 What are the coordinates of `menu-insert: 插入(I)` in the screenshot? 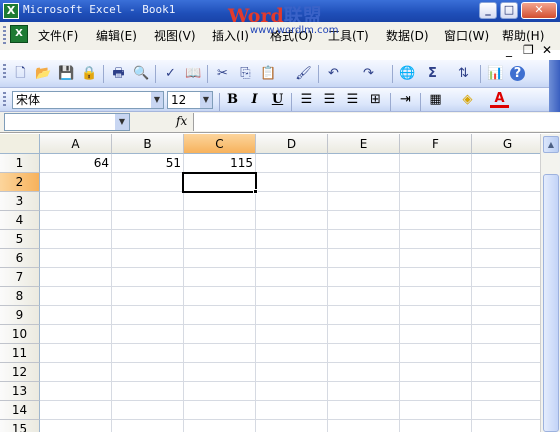 It's located at (230, 35).